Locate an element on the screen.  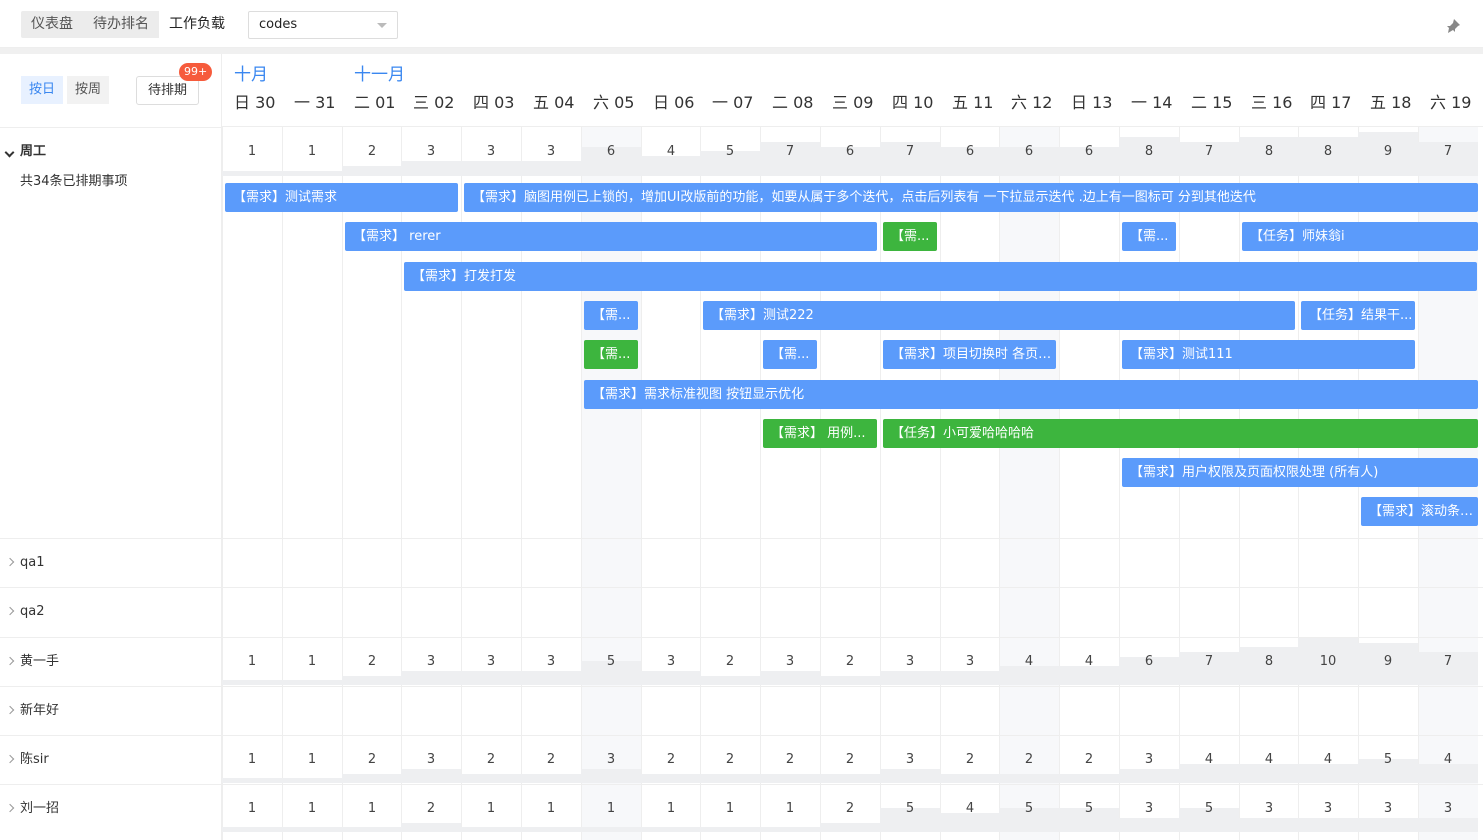
project-select: codes is located at coordinates (323, 25).